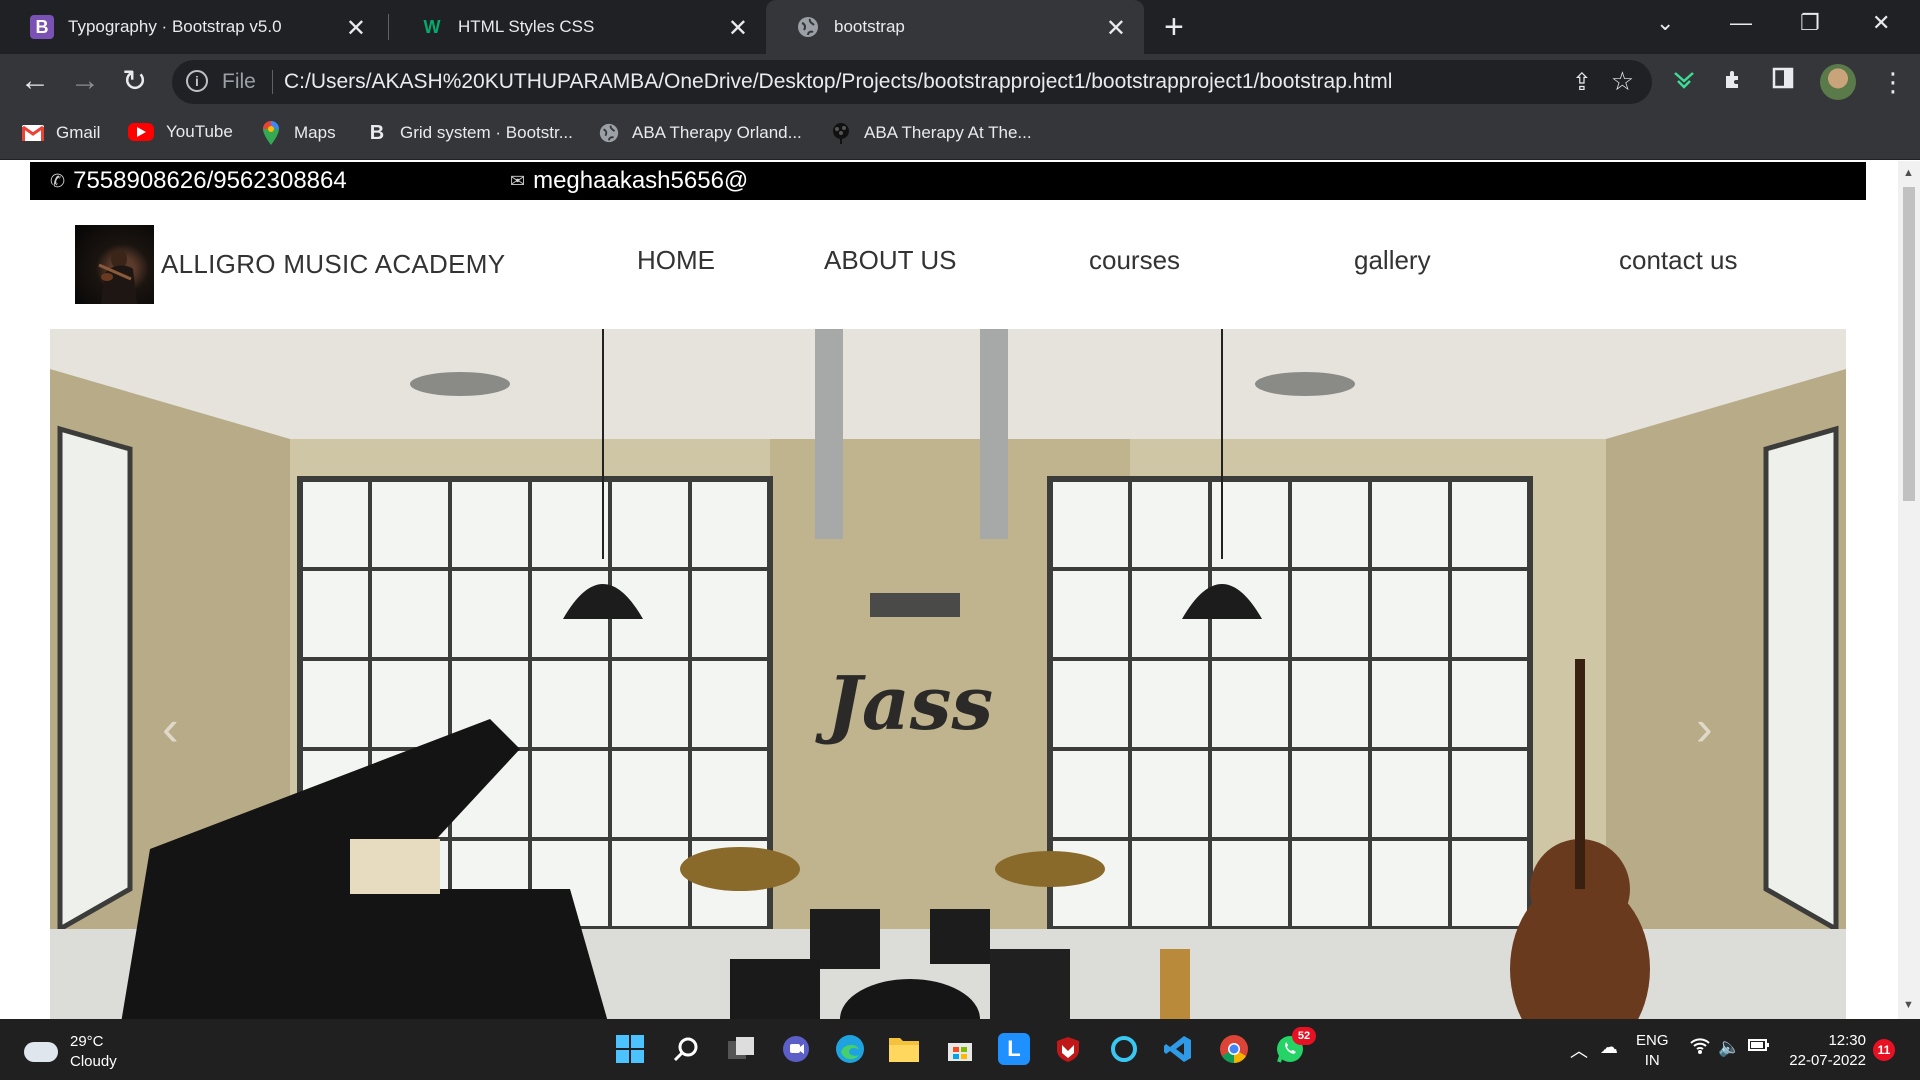  Describe the element at coordinates (432, 26) in the screenshot. I see `w3schools-icon: W` at that location.